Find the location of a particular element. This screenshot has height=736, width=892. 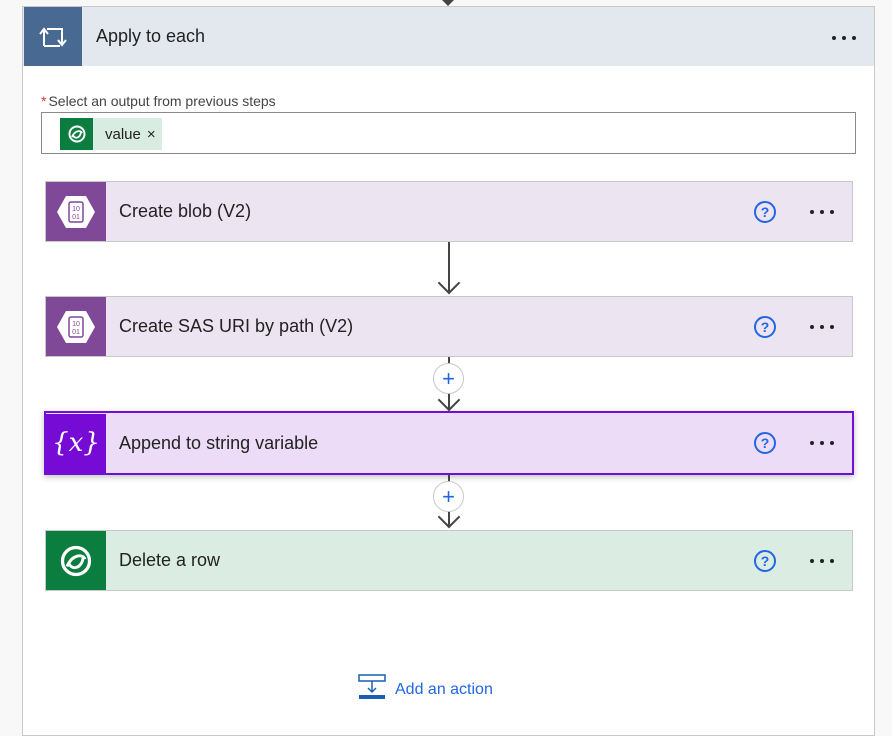

action-card-delete-a-row: Delete a row ? is located at coordinates (449, 560).